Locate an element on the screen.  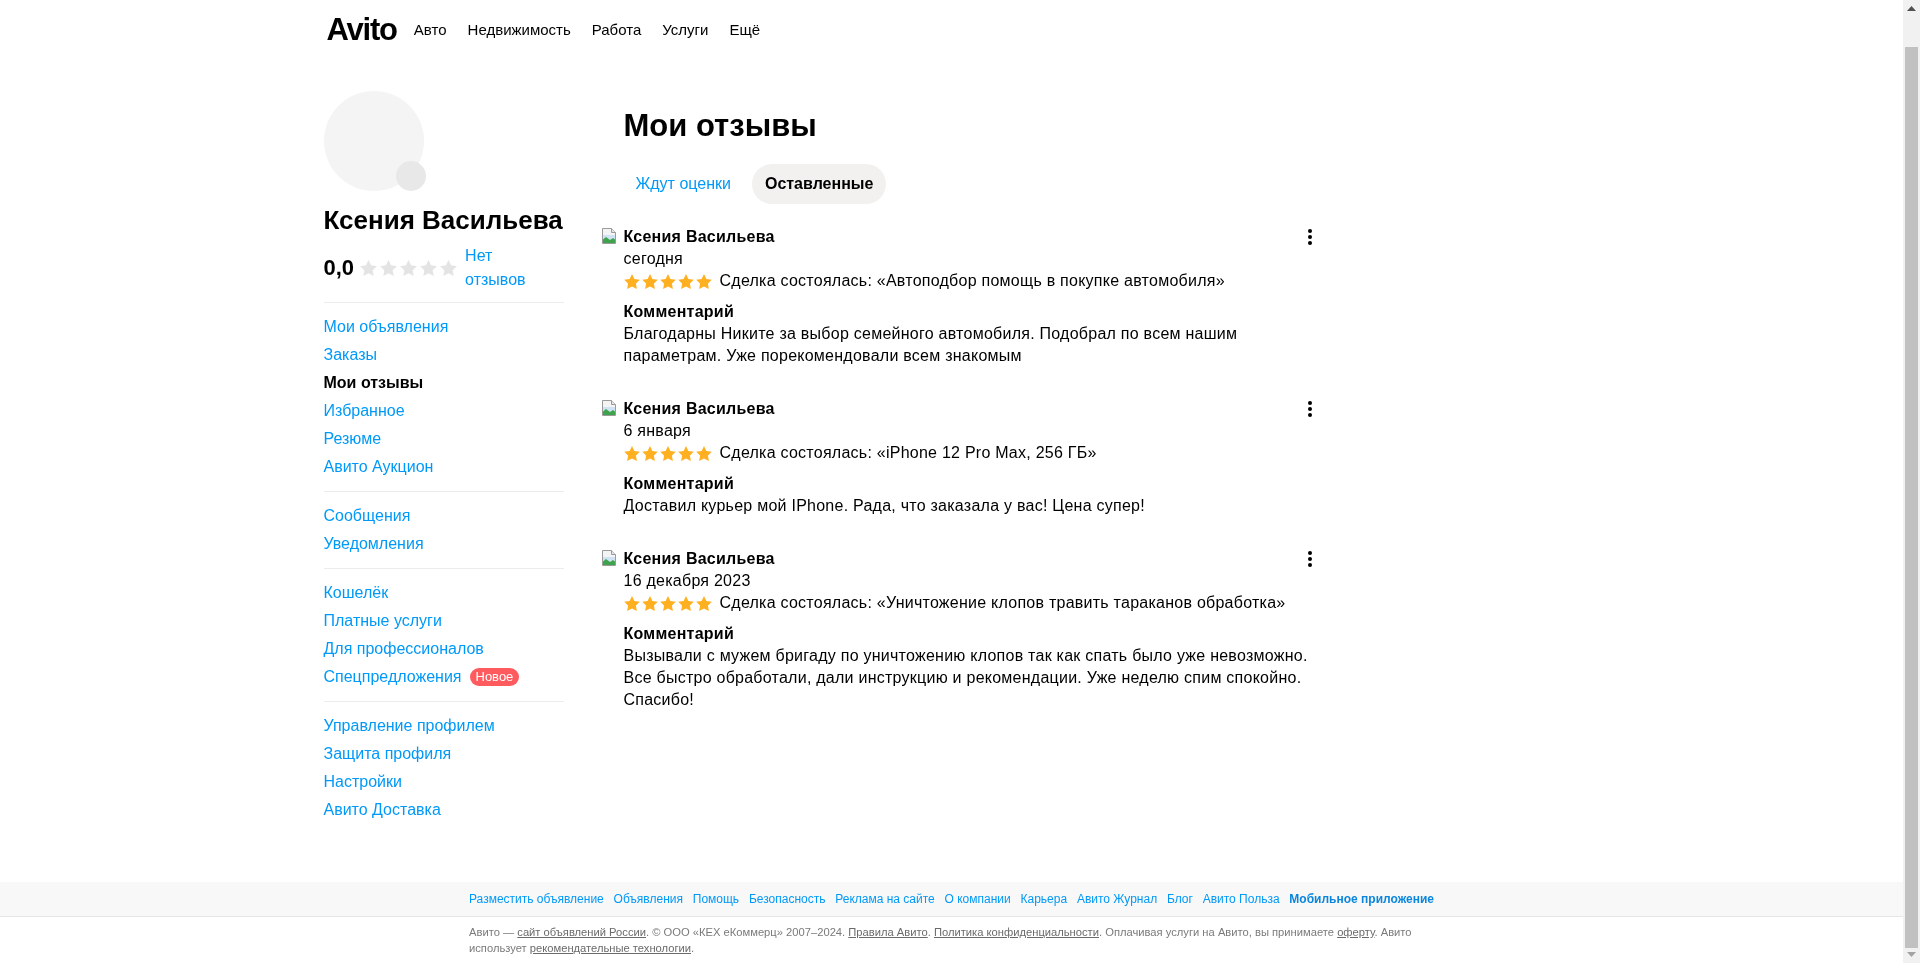
sidebar-item: Кошелёк is located at coordinates (356, 593).